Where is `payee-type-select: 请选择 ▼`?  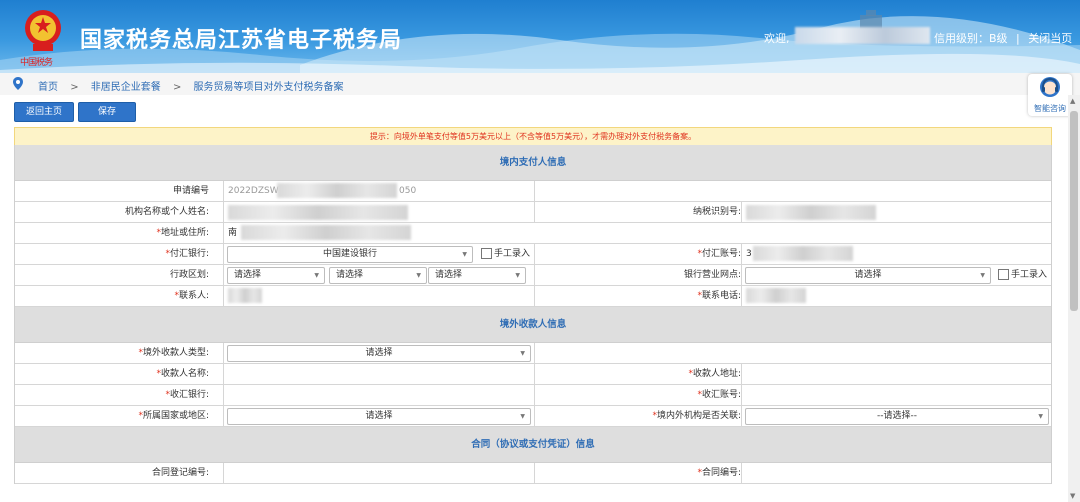 payee-type-select: 请选择 ▼ is located at coordinates (379, 353).